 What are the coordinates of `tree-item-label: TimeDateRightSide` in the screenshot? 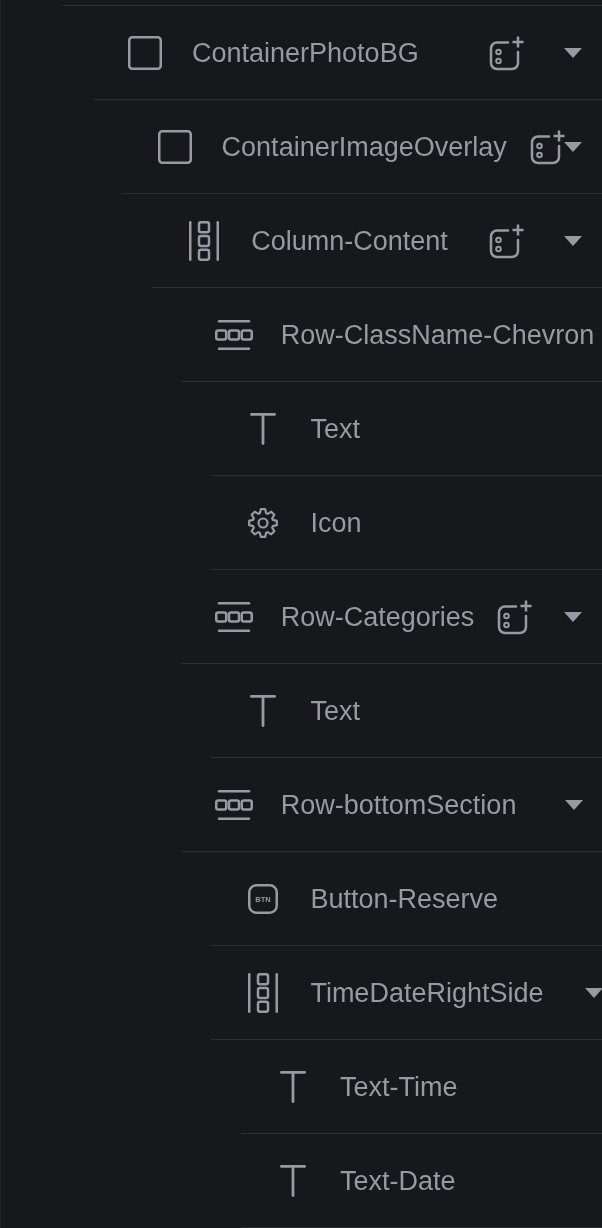 It's located at (427, 992).